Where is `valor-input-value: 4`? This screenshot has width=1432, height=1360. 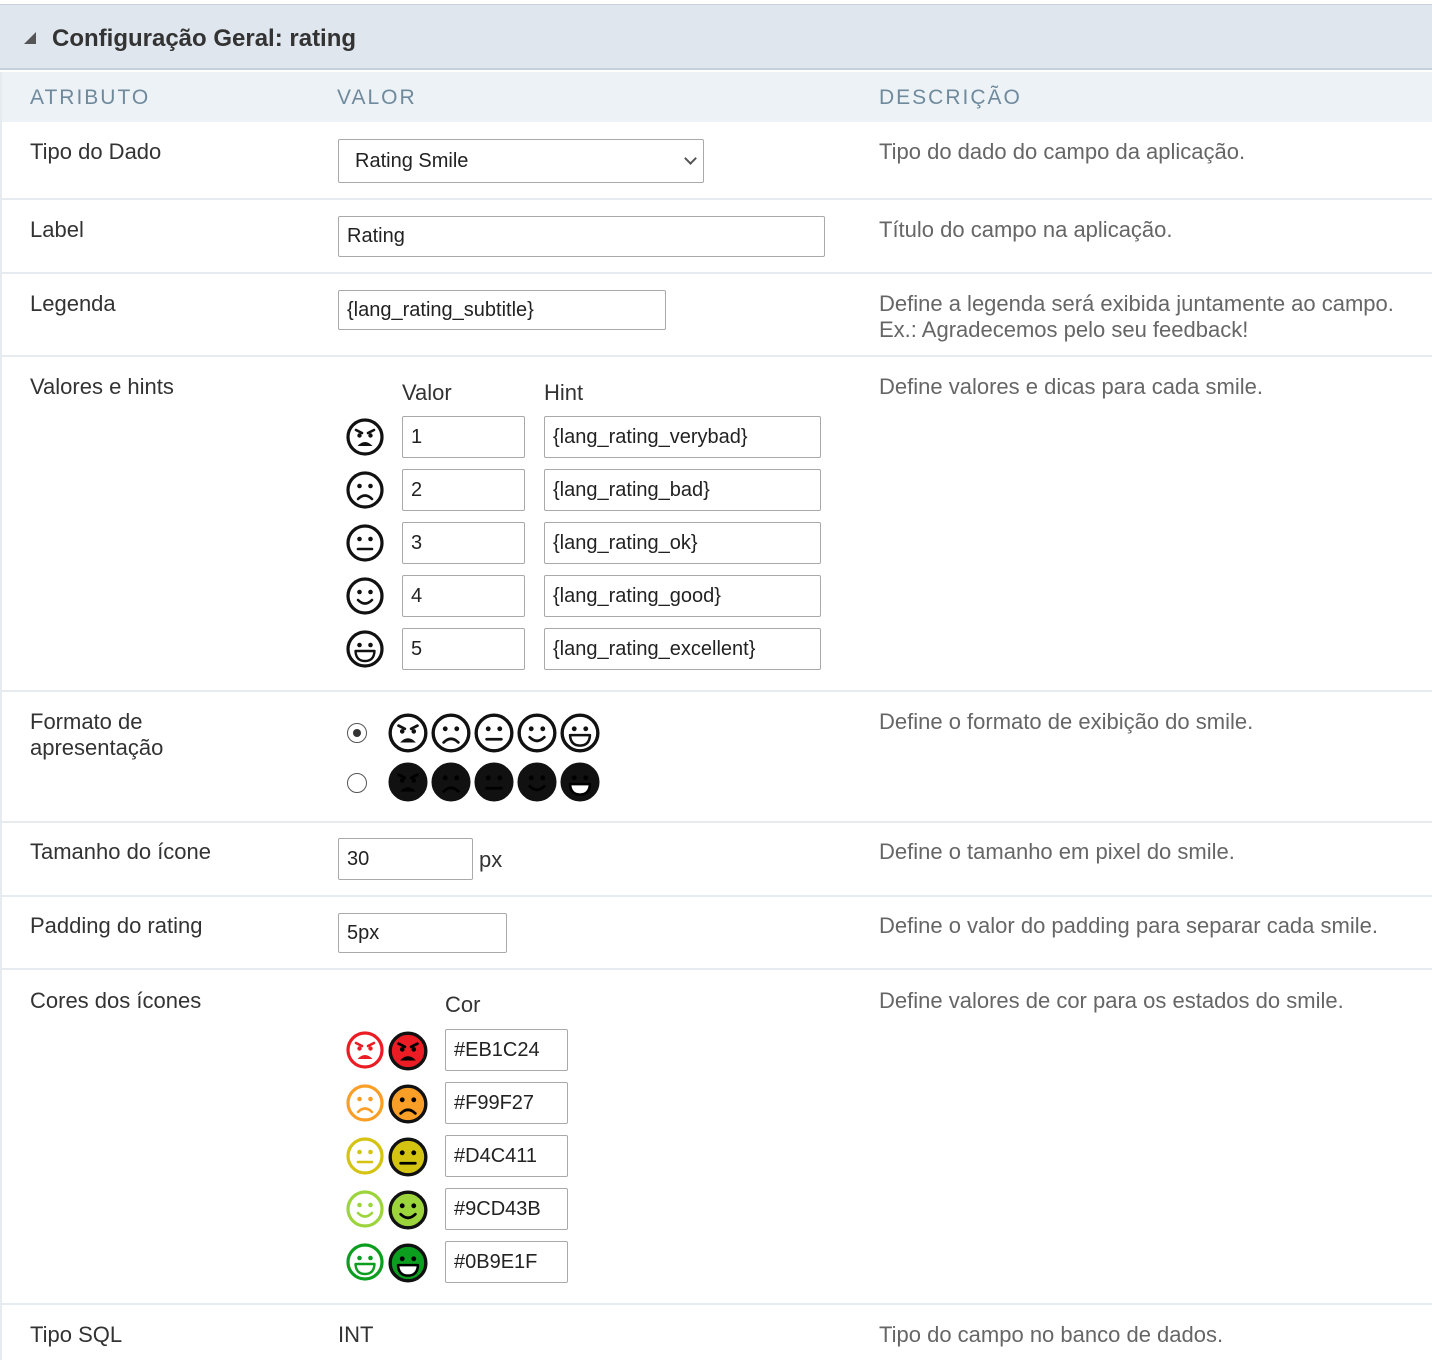 valor-input-value: 4 is located at coordinates (417, 595).